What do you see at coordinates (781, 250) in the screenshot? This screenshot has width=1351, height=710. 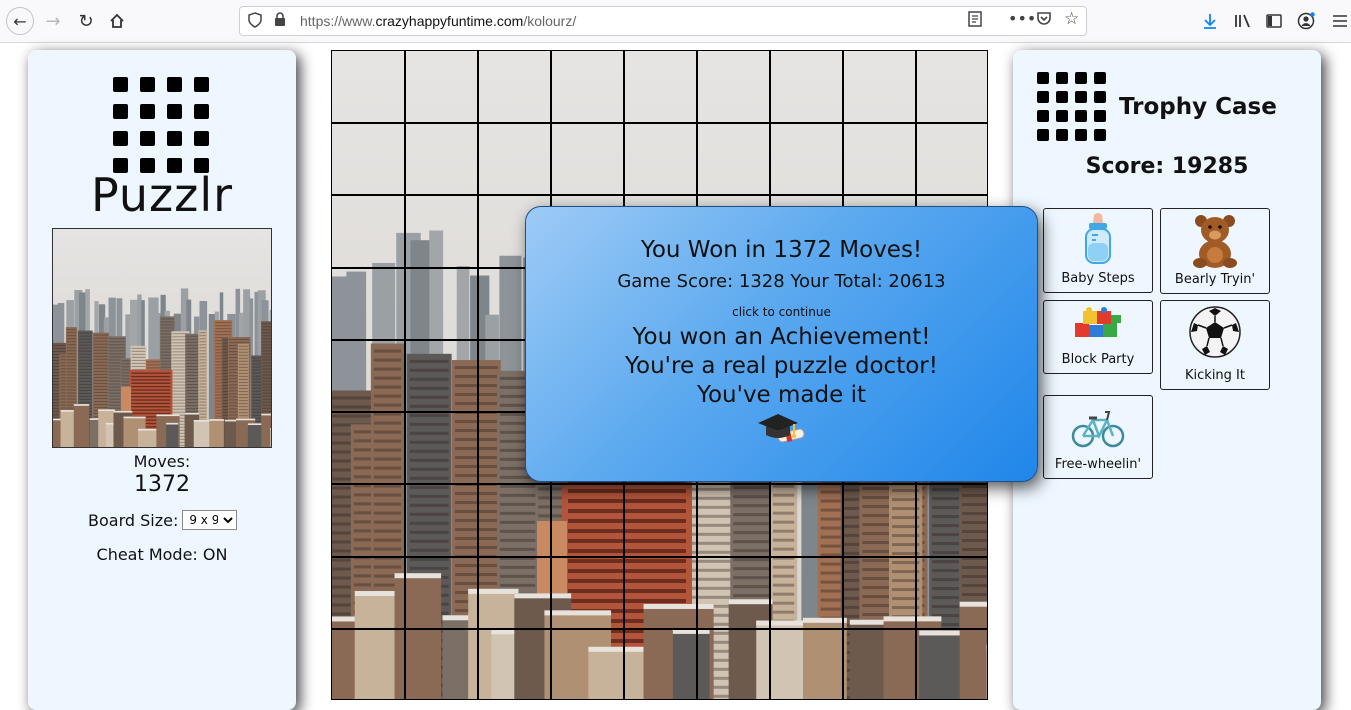 I see `win-message: You Won in 1372 Moves!` at bounding box center [781, 250].